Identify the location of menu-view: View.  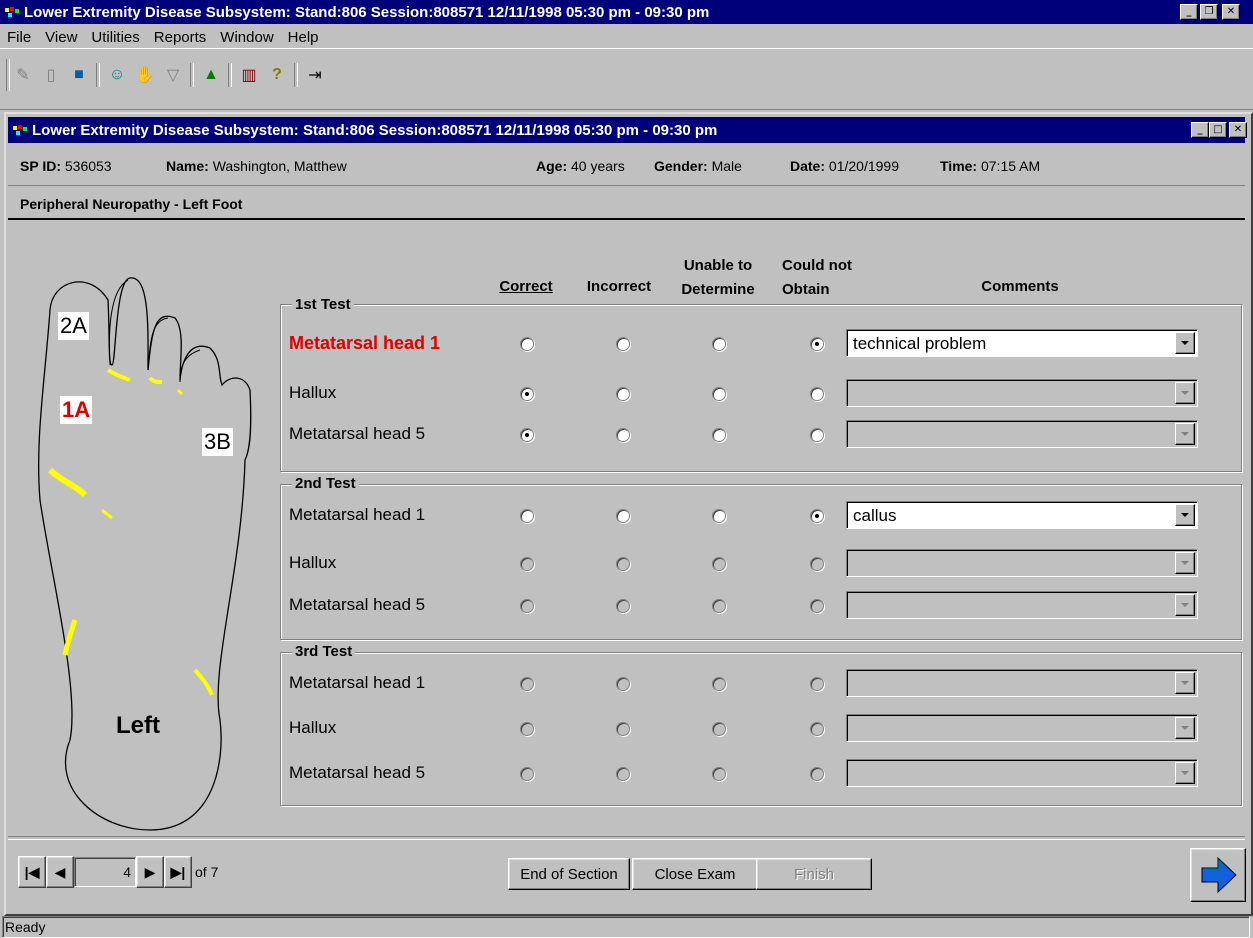
(61, 37).